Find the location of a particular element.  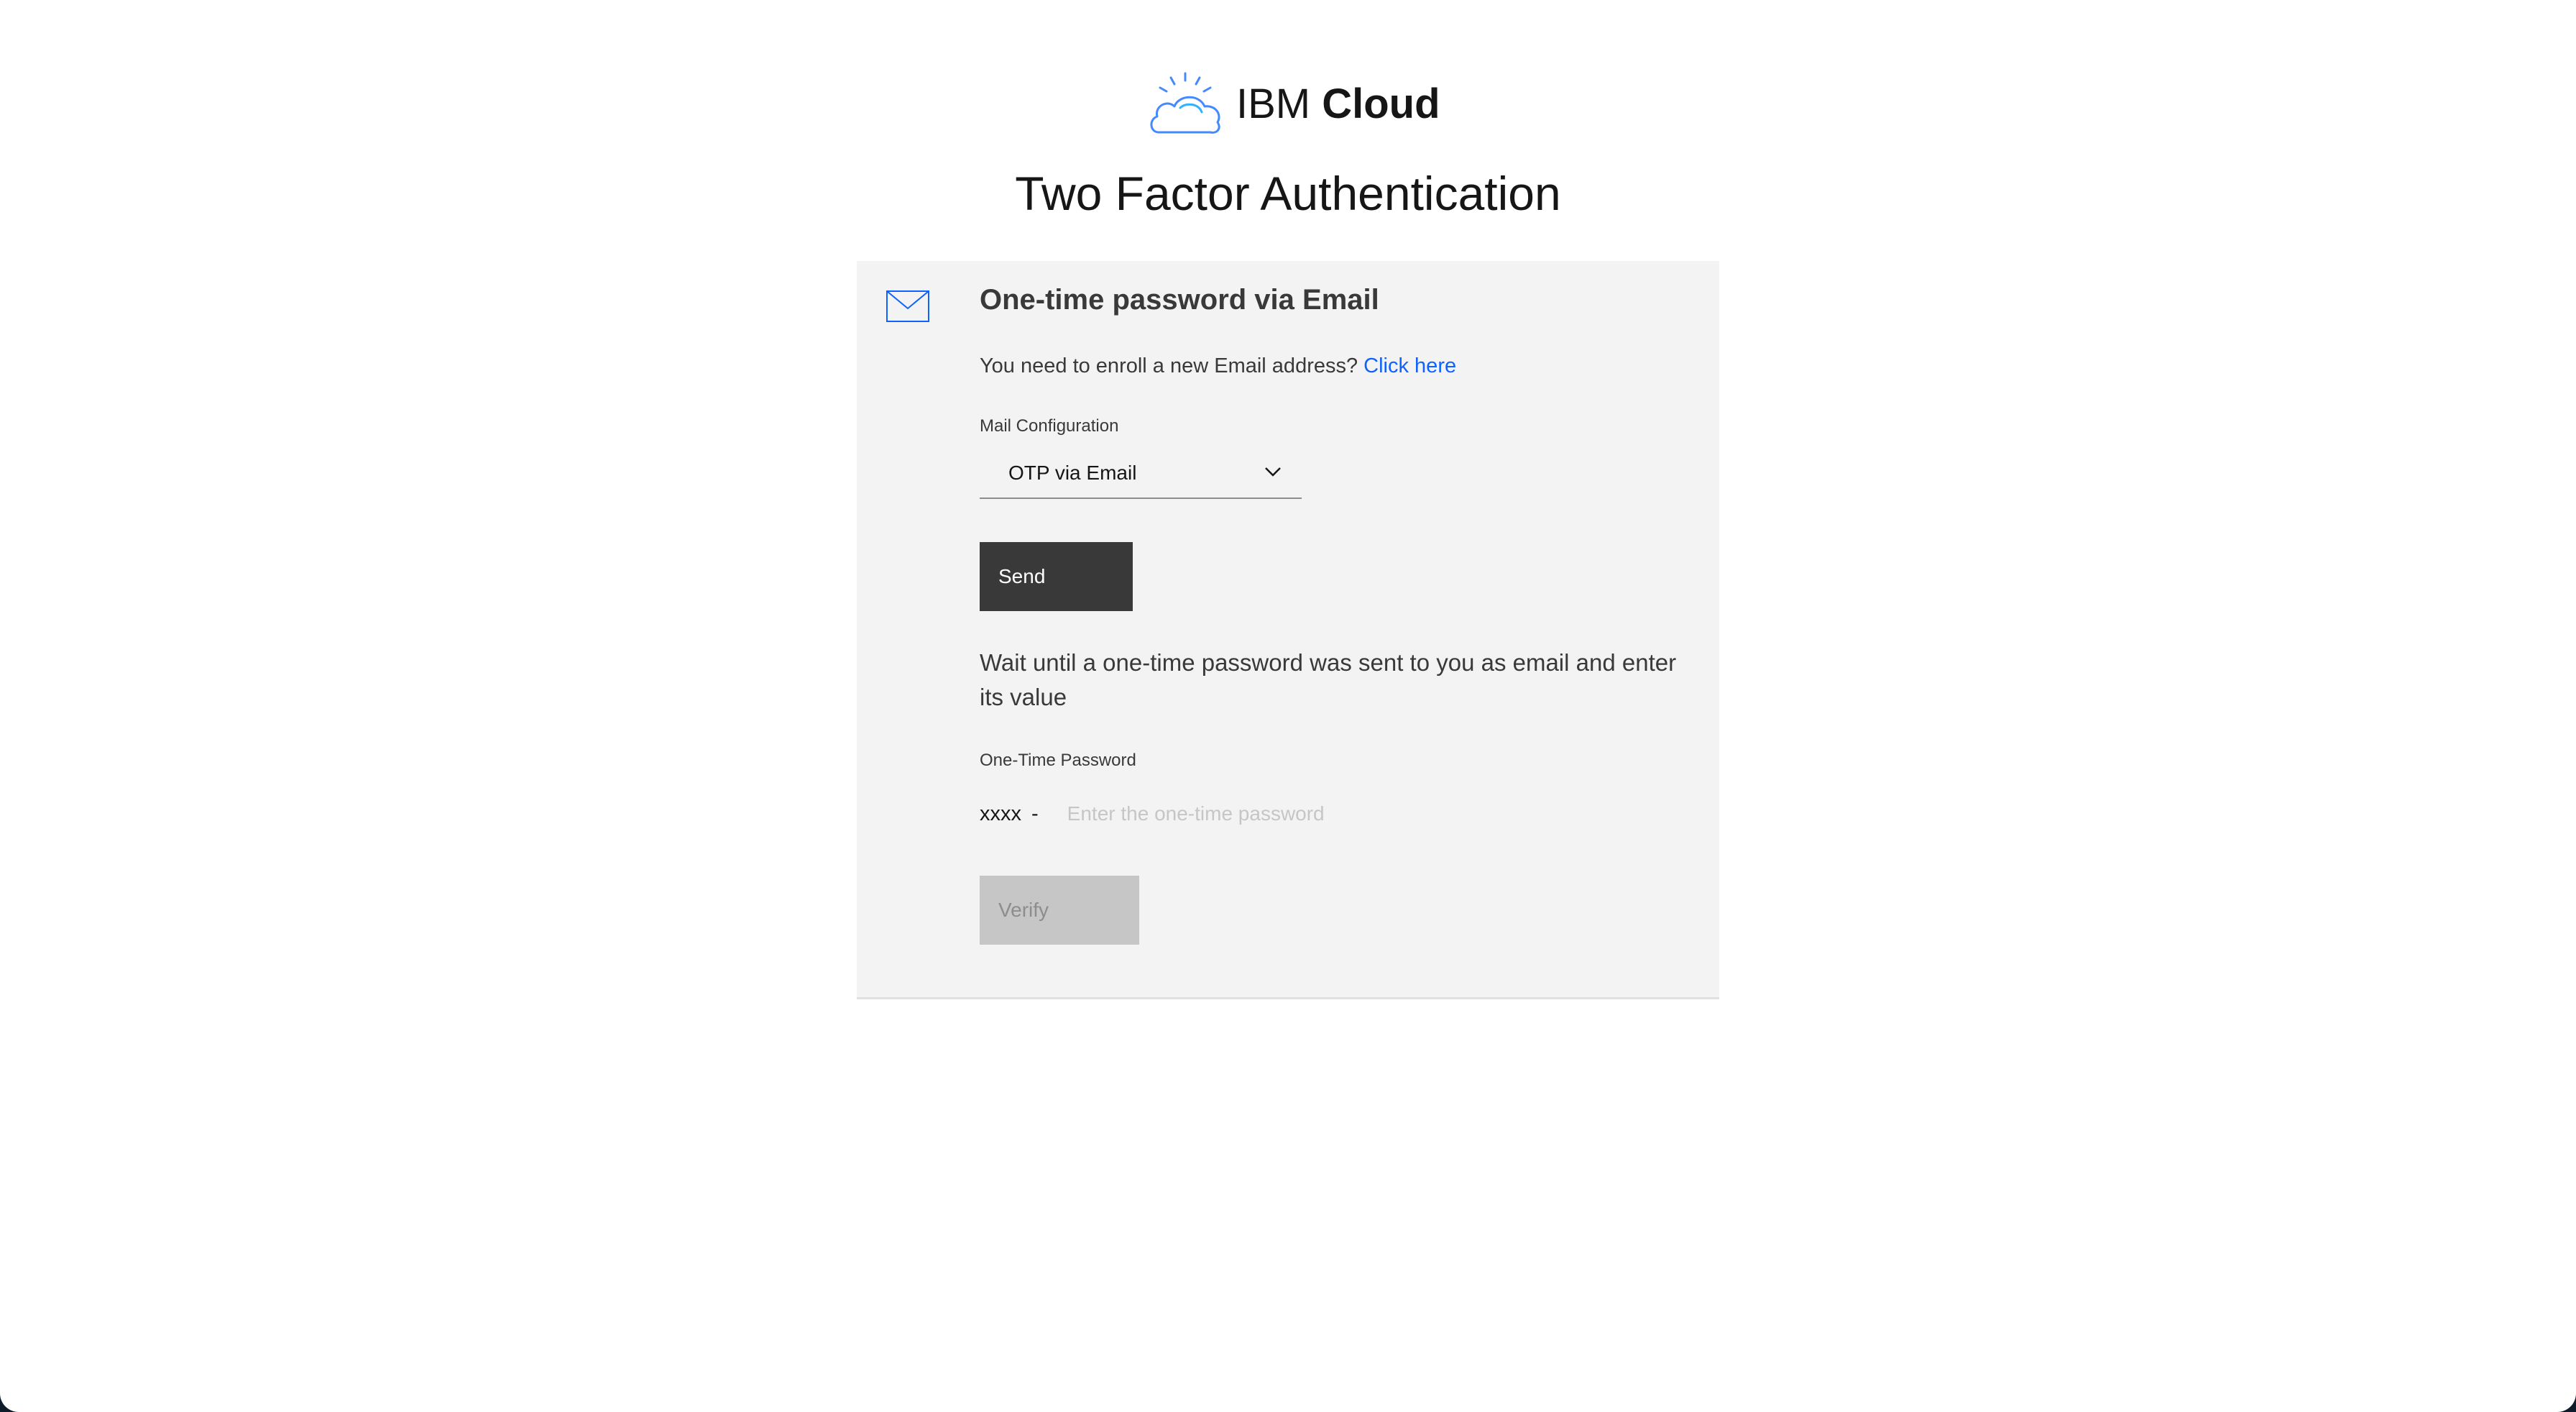

send-button: Send is located at coordinates (1056, 576).